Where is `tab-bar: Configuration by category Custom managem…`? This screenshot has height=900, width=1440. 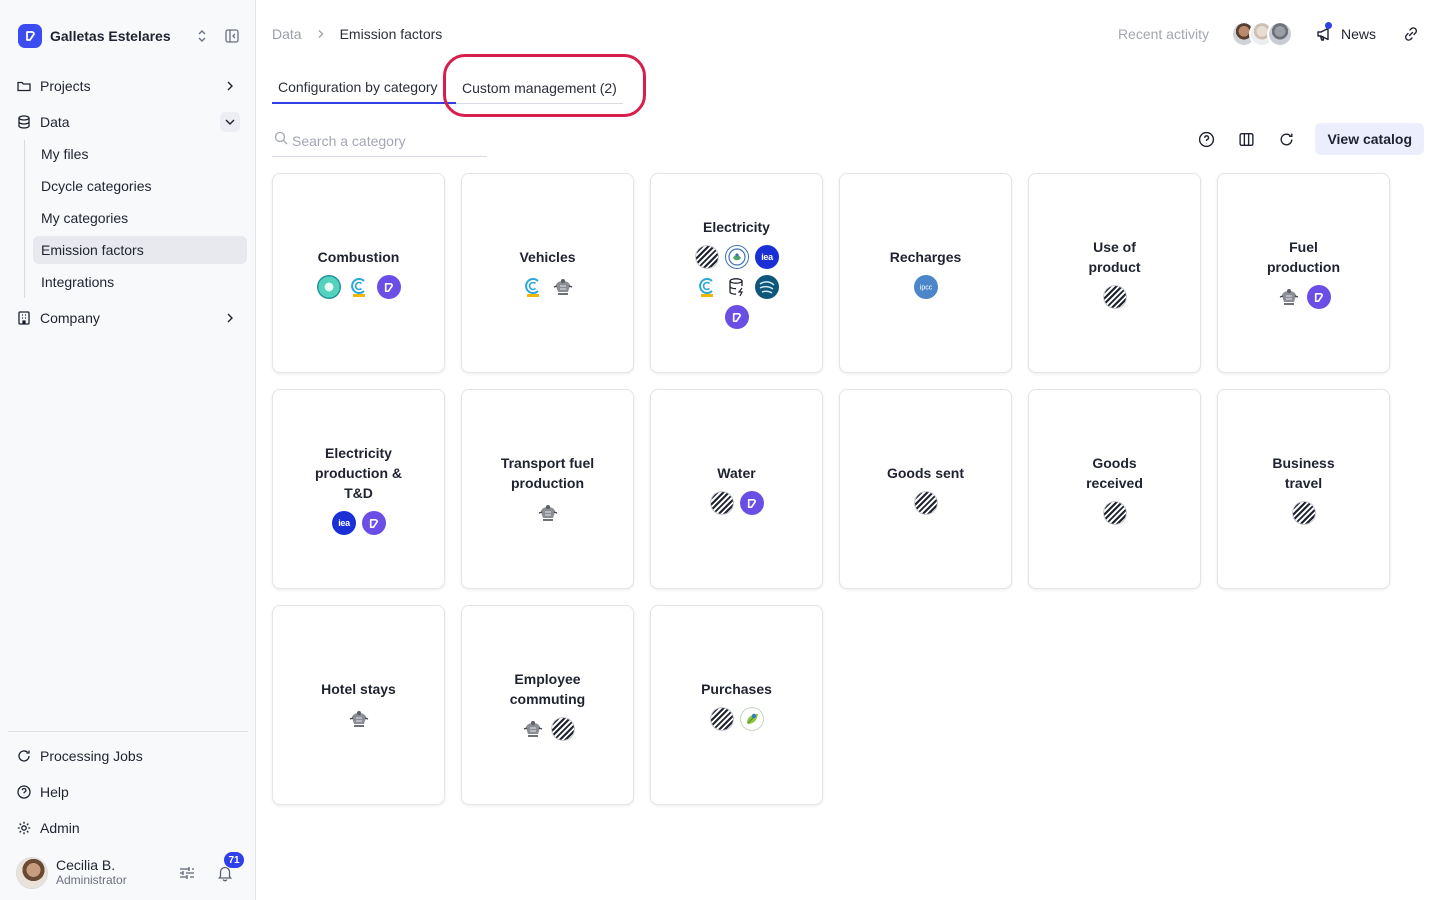 tab-bar: Configuration by category Custom managem… is located at coordinates (447, 88).